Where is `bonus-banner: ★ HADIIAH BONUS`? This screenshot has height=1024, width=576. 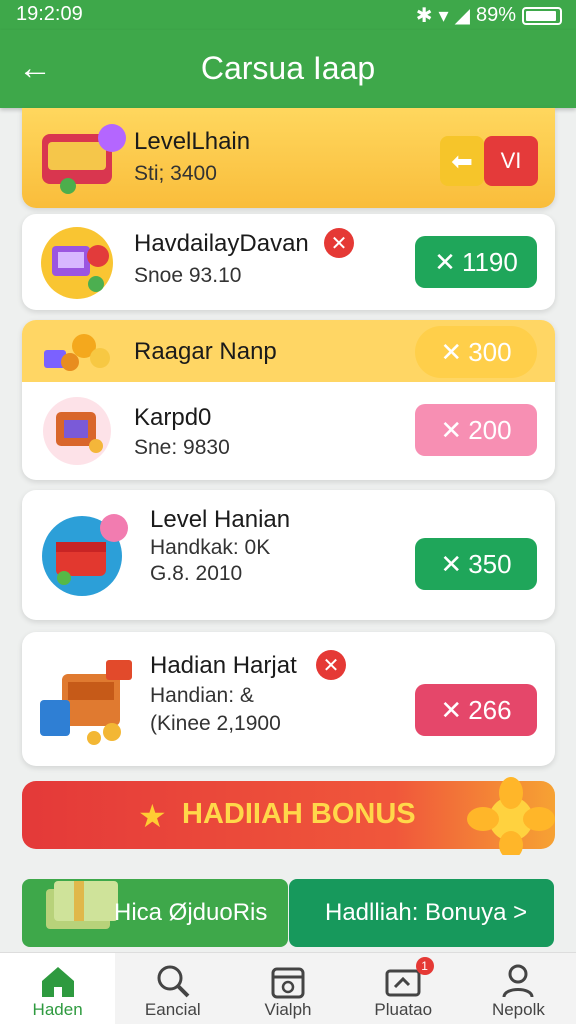 bonus-banner: ★ HADIIAH BONUS is located at coordinates (288, 816).